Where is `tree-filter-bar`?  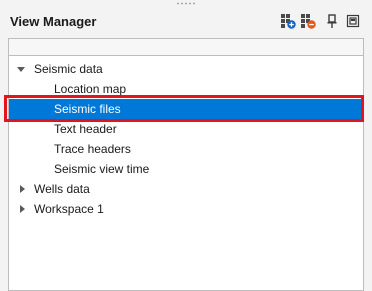
tree-filter-bar is located at coordinates (186, 47).